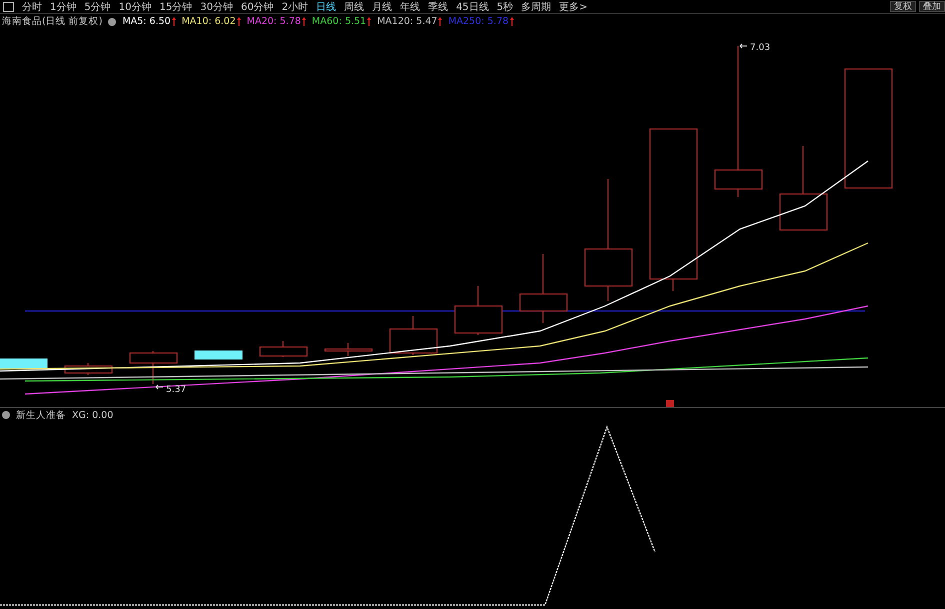 This screenshot has width=945, height=609. What do you see at coordinates (8, 7) in the screenshot?
I see `menu-icon` at bounding box center [8, 7].